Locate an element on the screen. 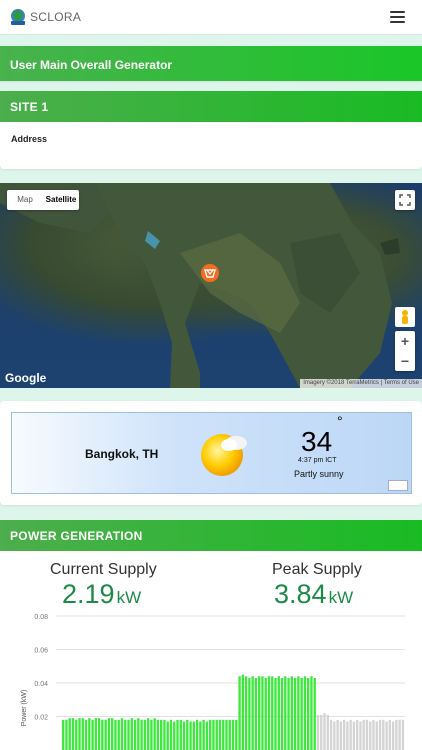  brand: SCLORA is located at coordinates (45, 17).